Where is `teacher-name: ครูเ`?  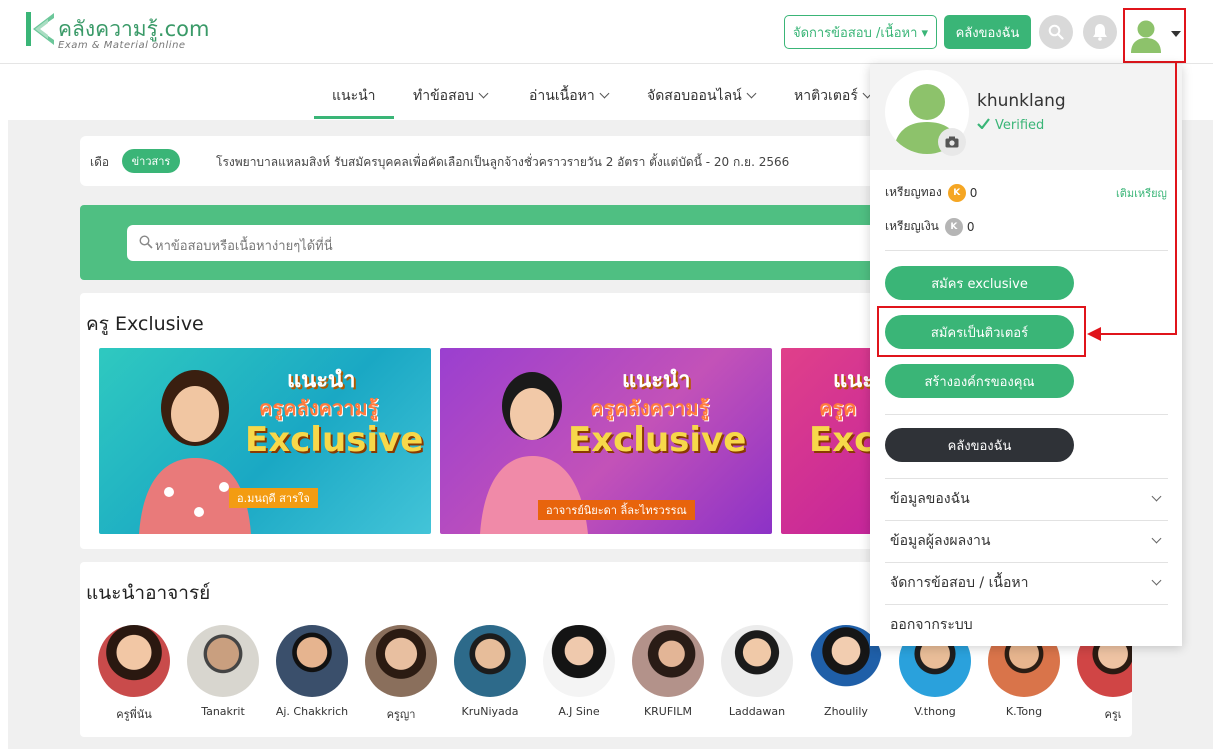 teacher-name: ครูเ is located at coordinates (1113, 714).